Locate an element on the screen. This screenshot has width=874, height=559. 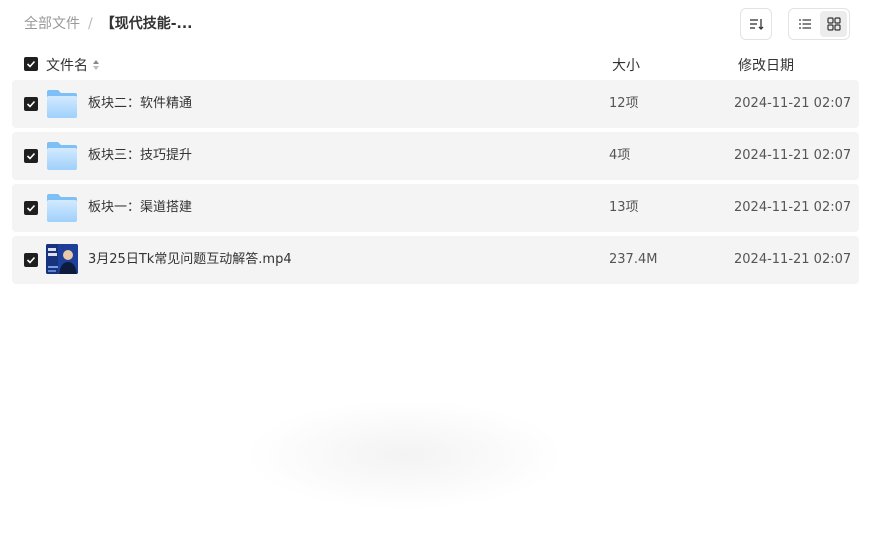
grid-view-icon is located at coordinates (833, 24).